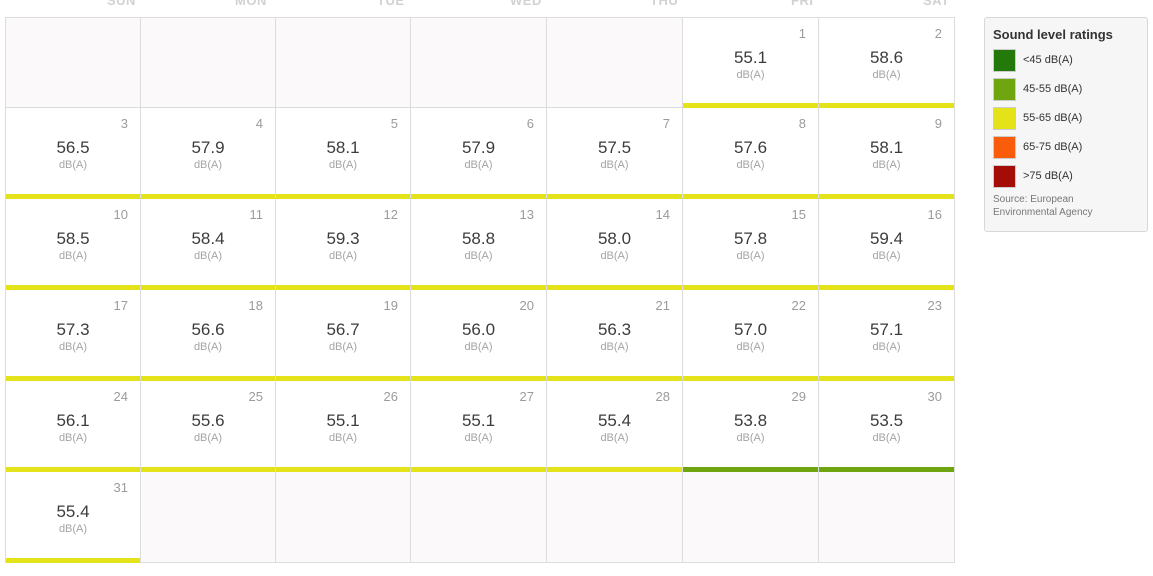  I want to click on calendar-day-cell: 20 56.0 dB(A), so click(479, 335).